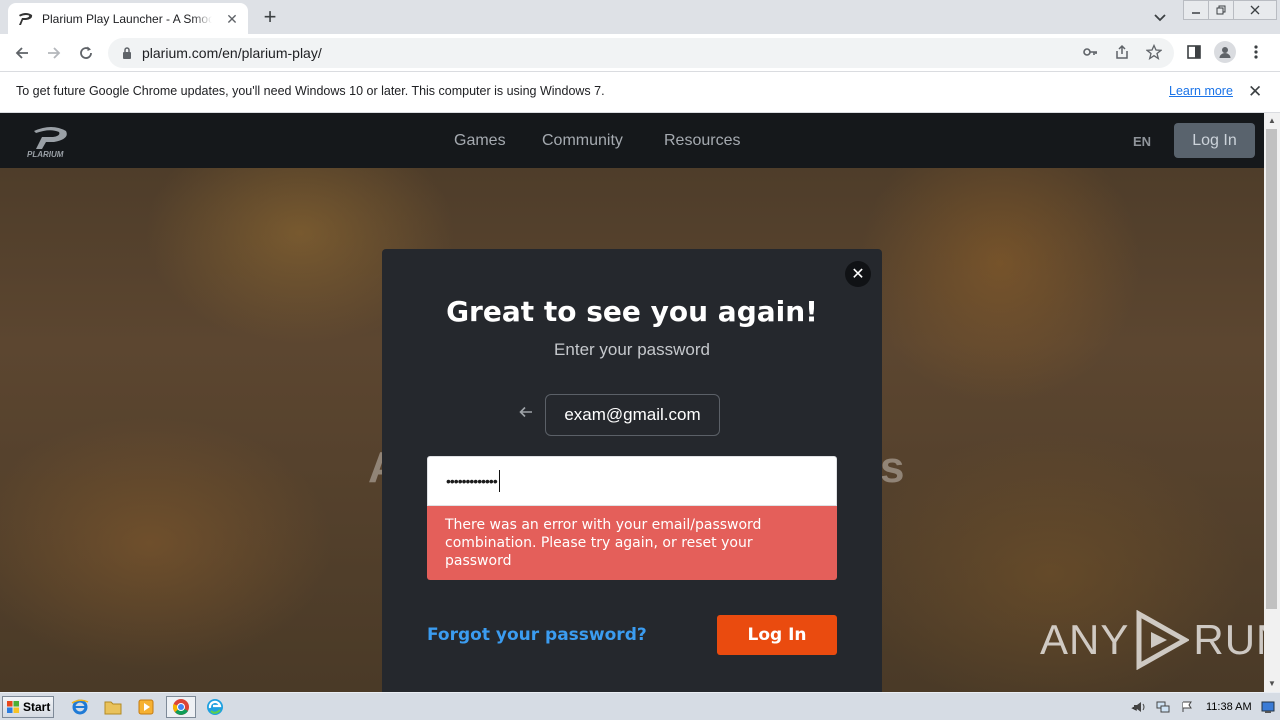  Describe the element at coordinates (1255, 10) in the screenshot. I see `close-window-button` at that location.